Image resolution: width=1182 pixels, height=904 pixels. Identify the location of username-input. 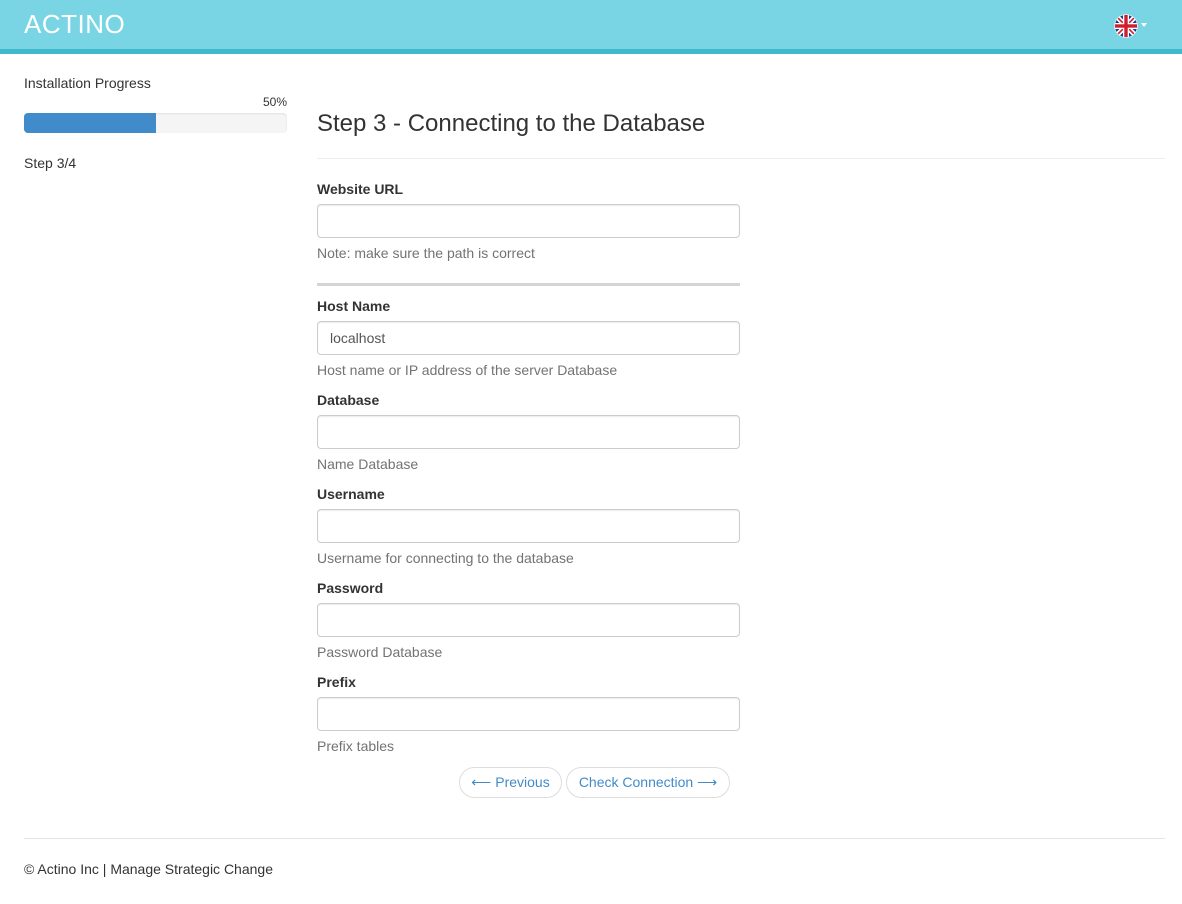
(528, 526).